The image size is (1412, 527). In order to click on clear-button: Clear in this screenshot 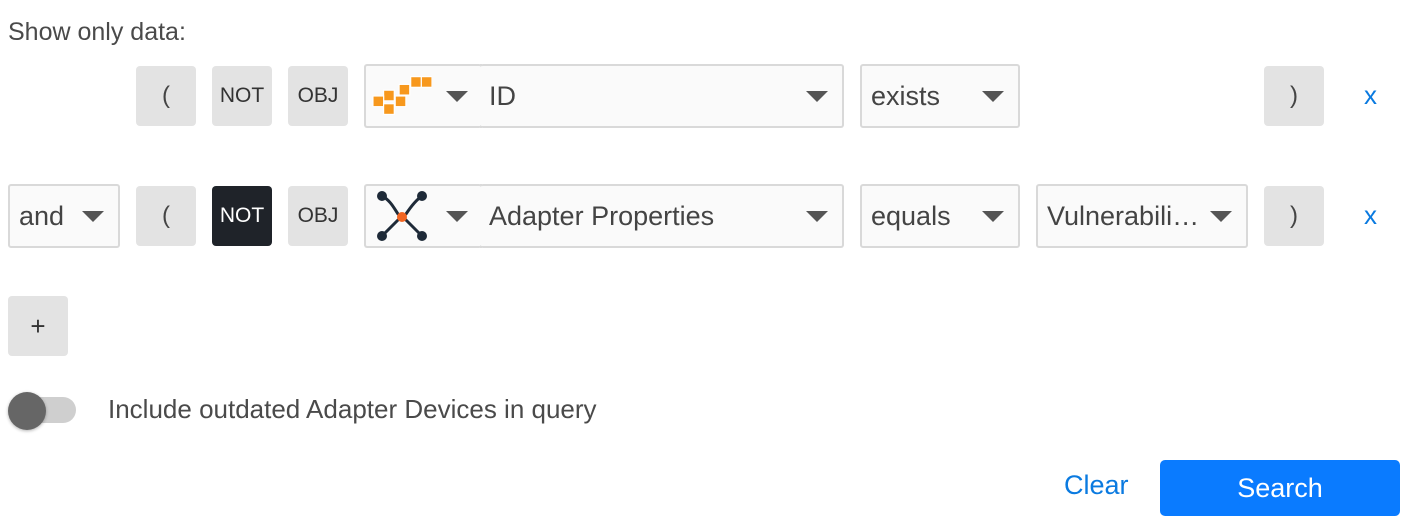, I will do `click(1096, 485)`.